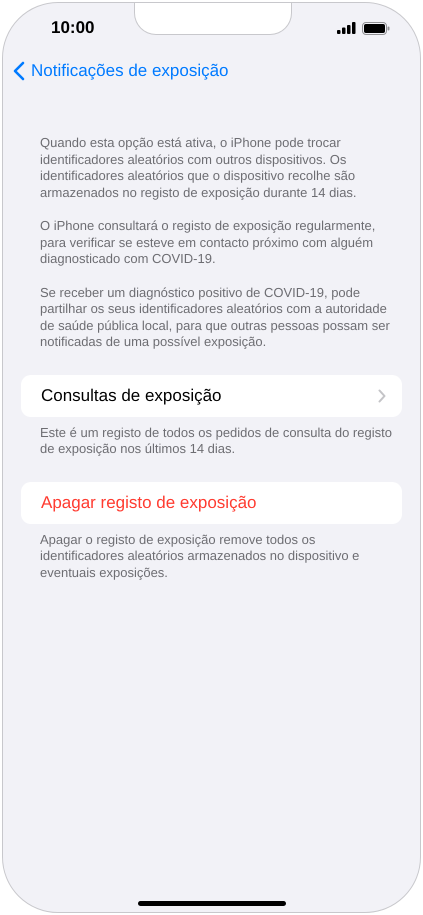  I want to click on back-button: Notificações de exposição, so click(121, 71).